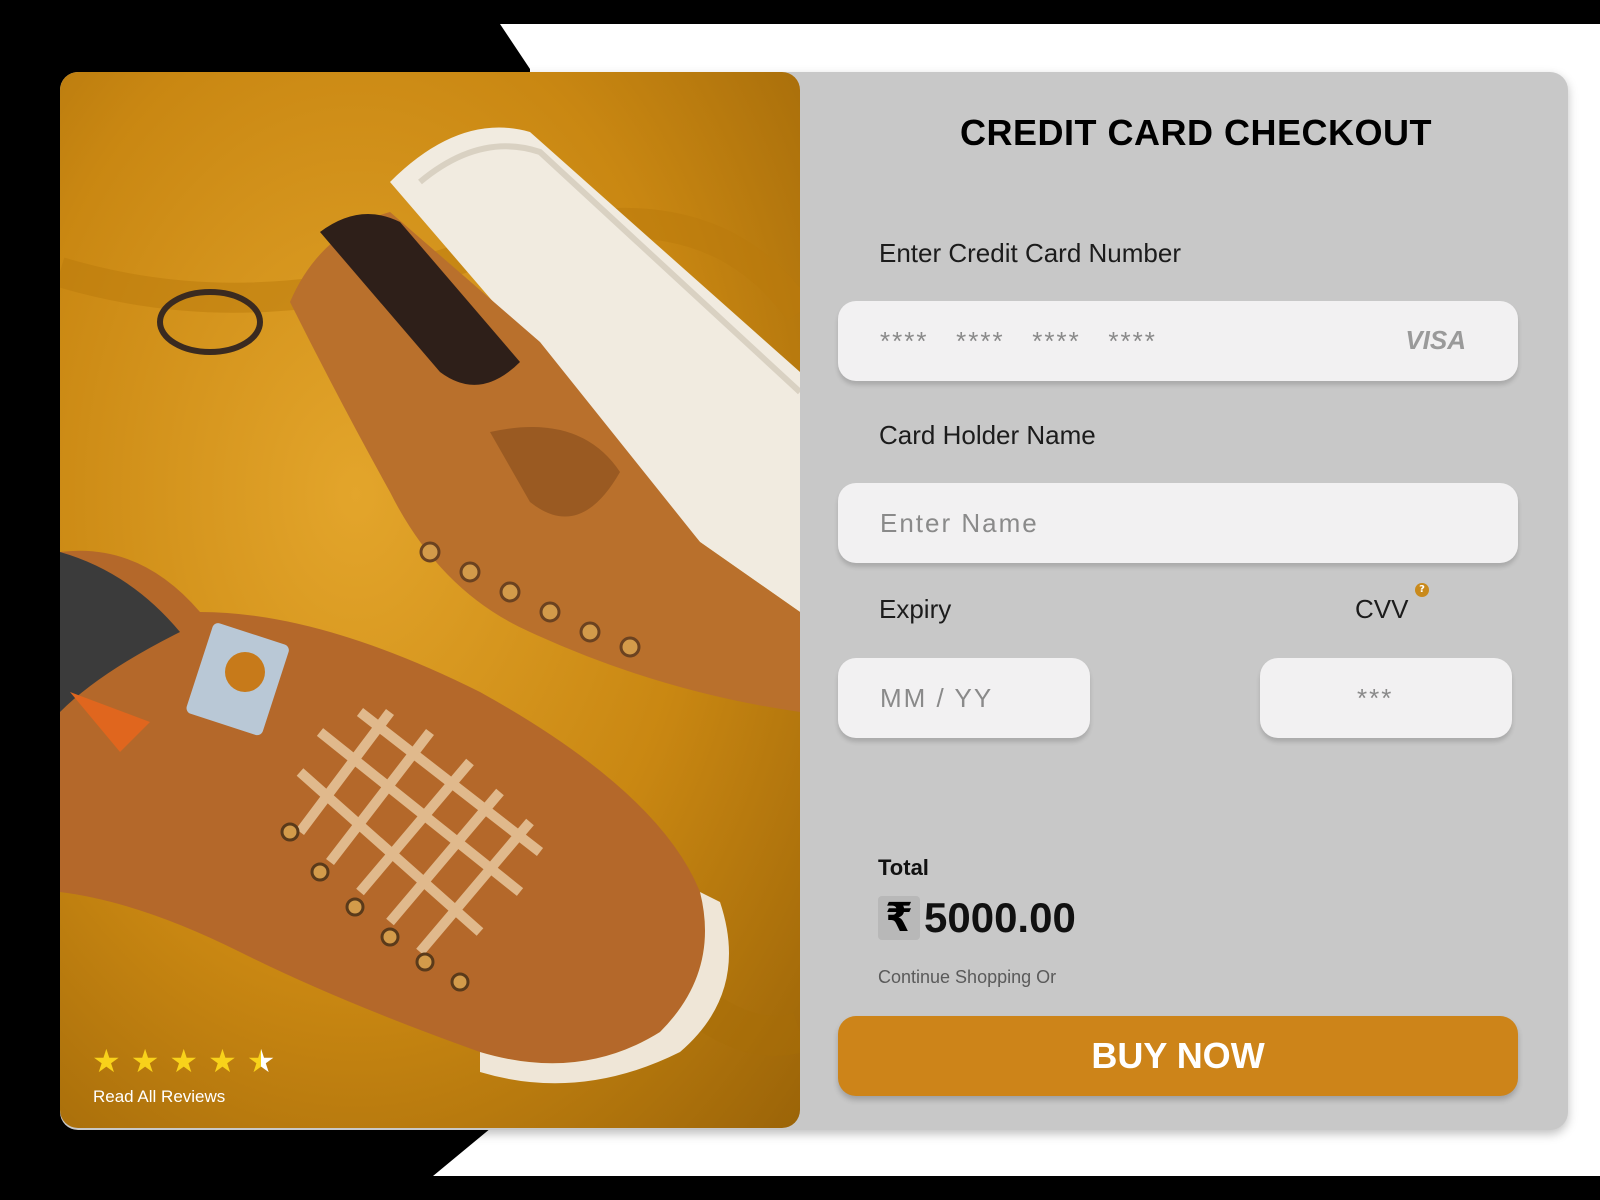  Describe the element at coordinates (1196, 132) in the screenshot. I see `page-title: CREDIT CARD CHECKOUT` at that location.